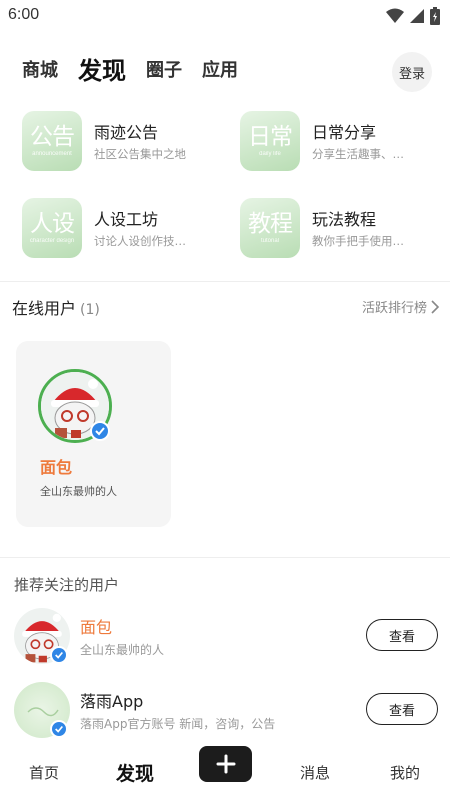  What do you see at coordinates (435, 16) in the screenshot?
I see `battery-icon` at bounding box center [435, 16].